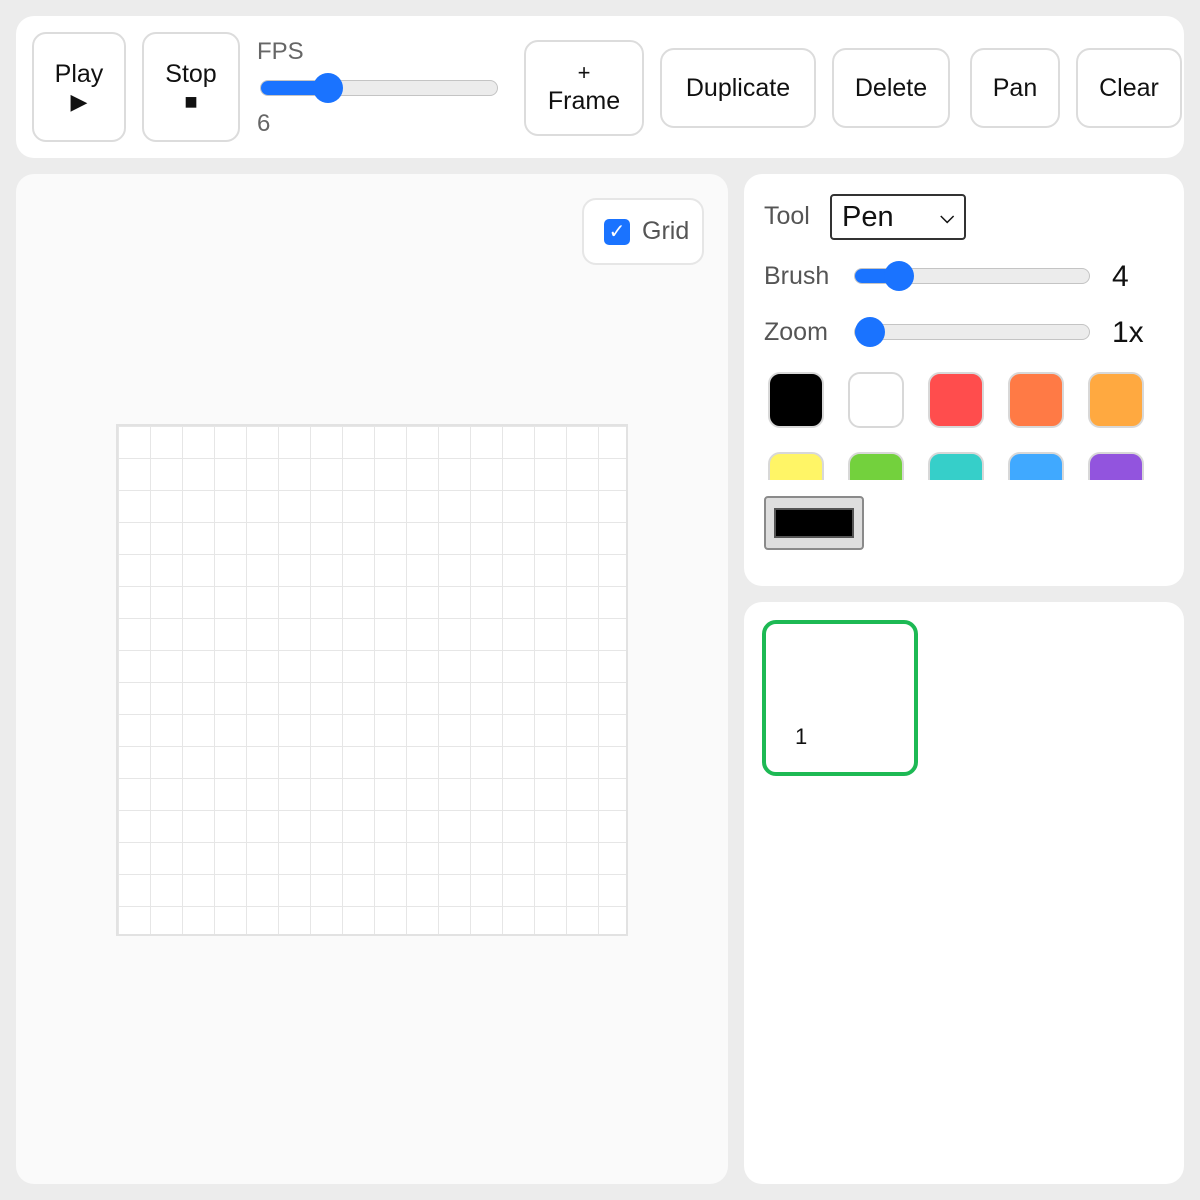 Image resolution: width=1200 pixels, height=1200 pixels. I want to click on duplicate-button: Duplicate, so click(738, 88).